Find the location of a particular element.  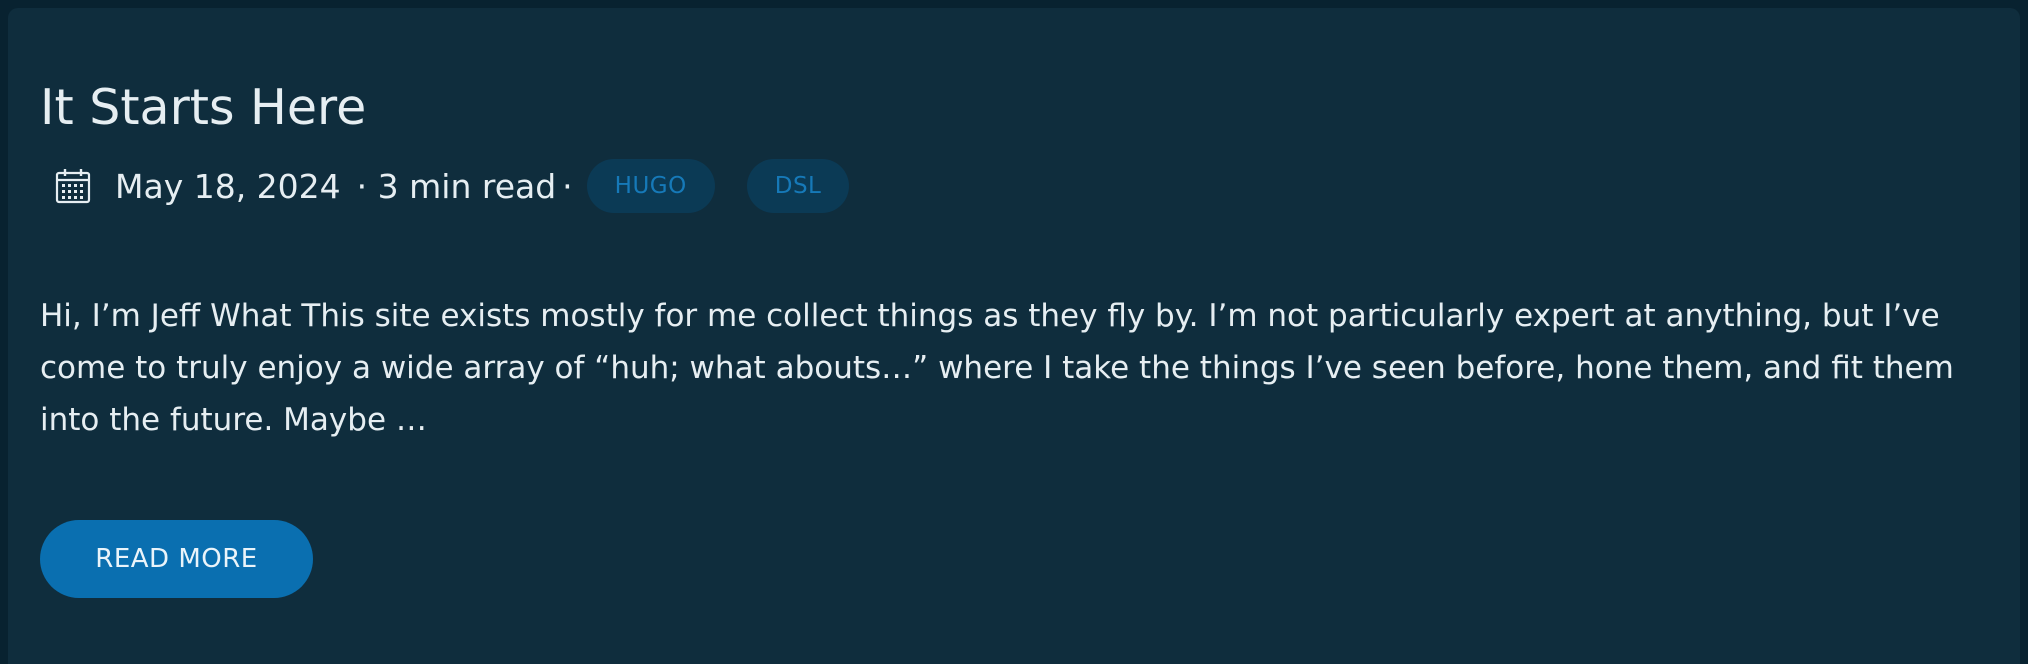

read-more-button: READ MORE is located at coordinates (176, 559).